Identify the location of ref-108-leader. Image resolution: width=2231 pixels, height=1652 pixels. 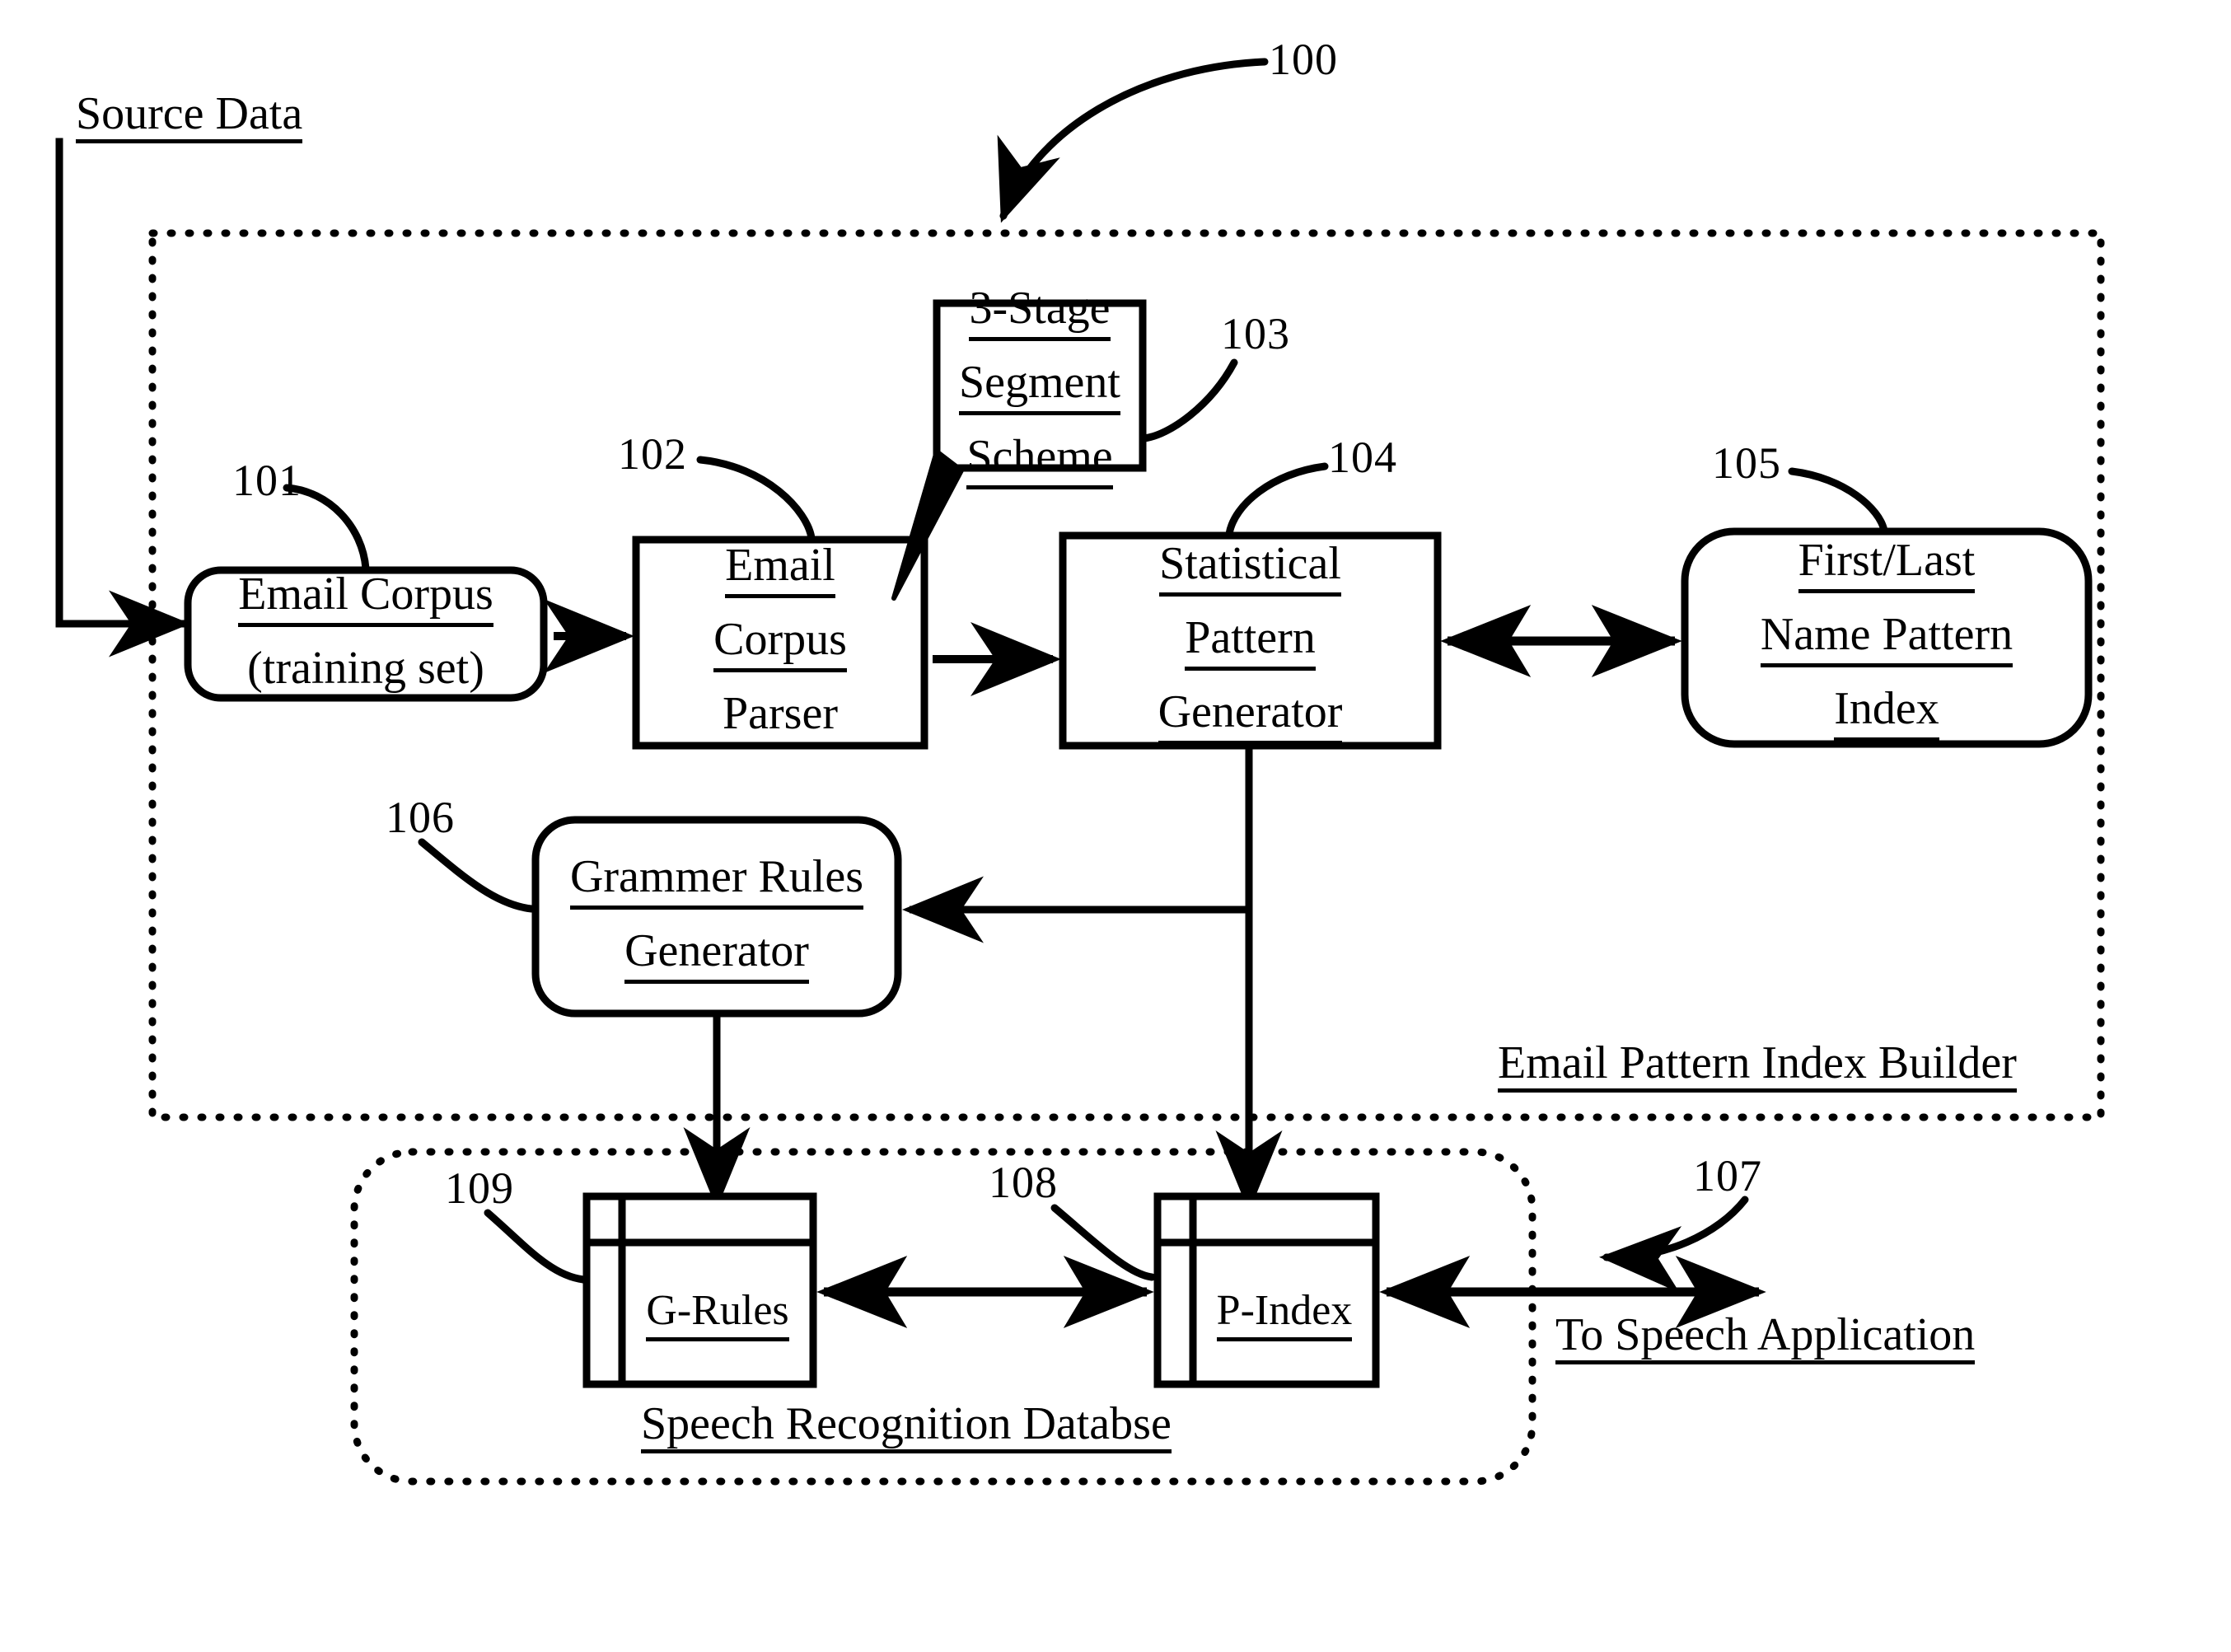
(1103, 1243).